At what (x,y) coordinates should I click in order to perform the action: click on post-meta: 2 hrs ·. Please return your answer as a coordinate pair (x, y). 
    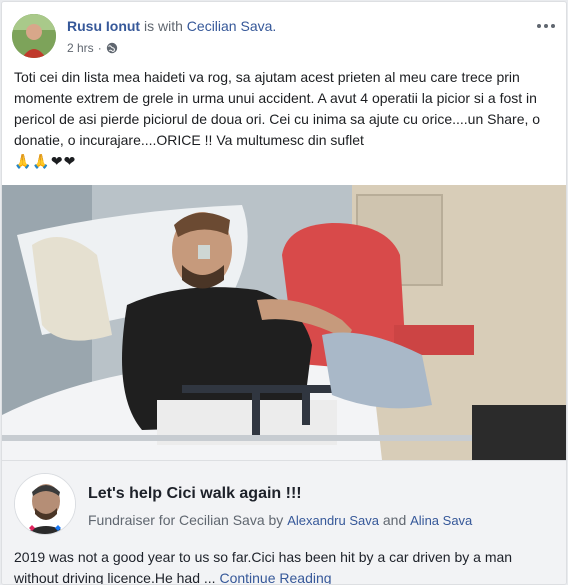
    Looking at the image, I should click on (92, 48).